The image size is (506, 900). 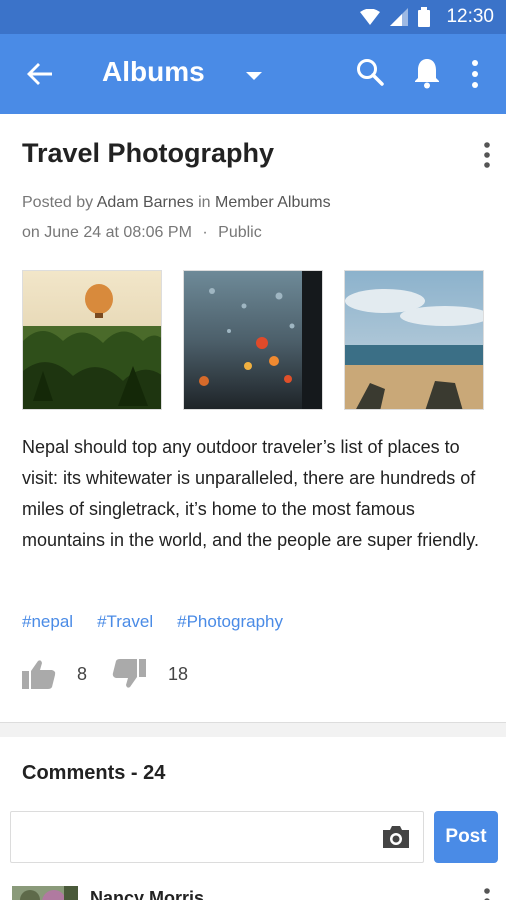 What do you see at coordinates (129, 674) in the screenshot?
I see `thumbs-down-icon` at bounding box center [129, 674].